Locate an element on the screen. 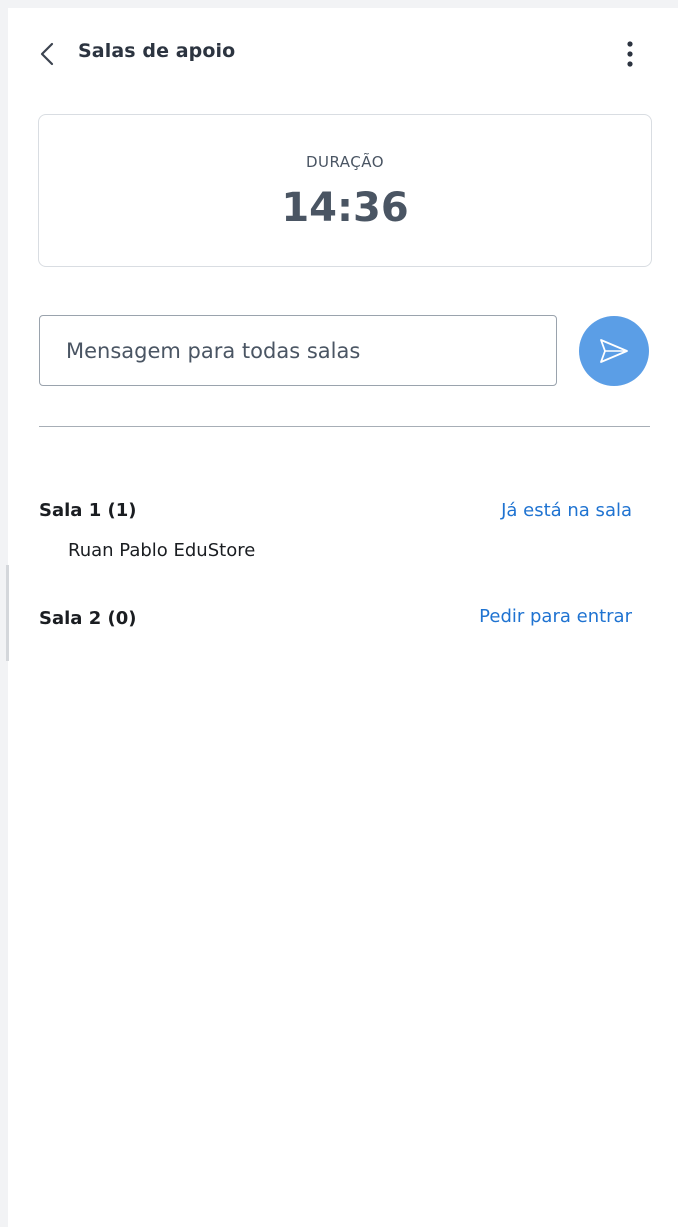 The image size is (678, 1227). divider is located at coordinates (344, 426).